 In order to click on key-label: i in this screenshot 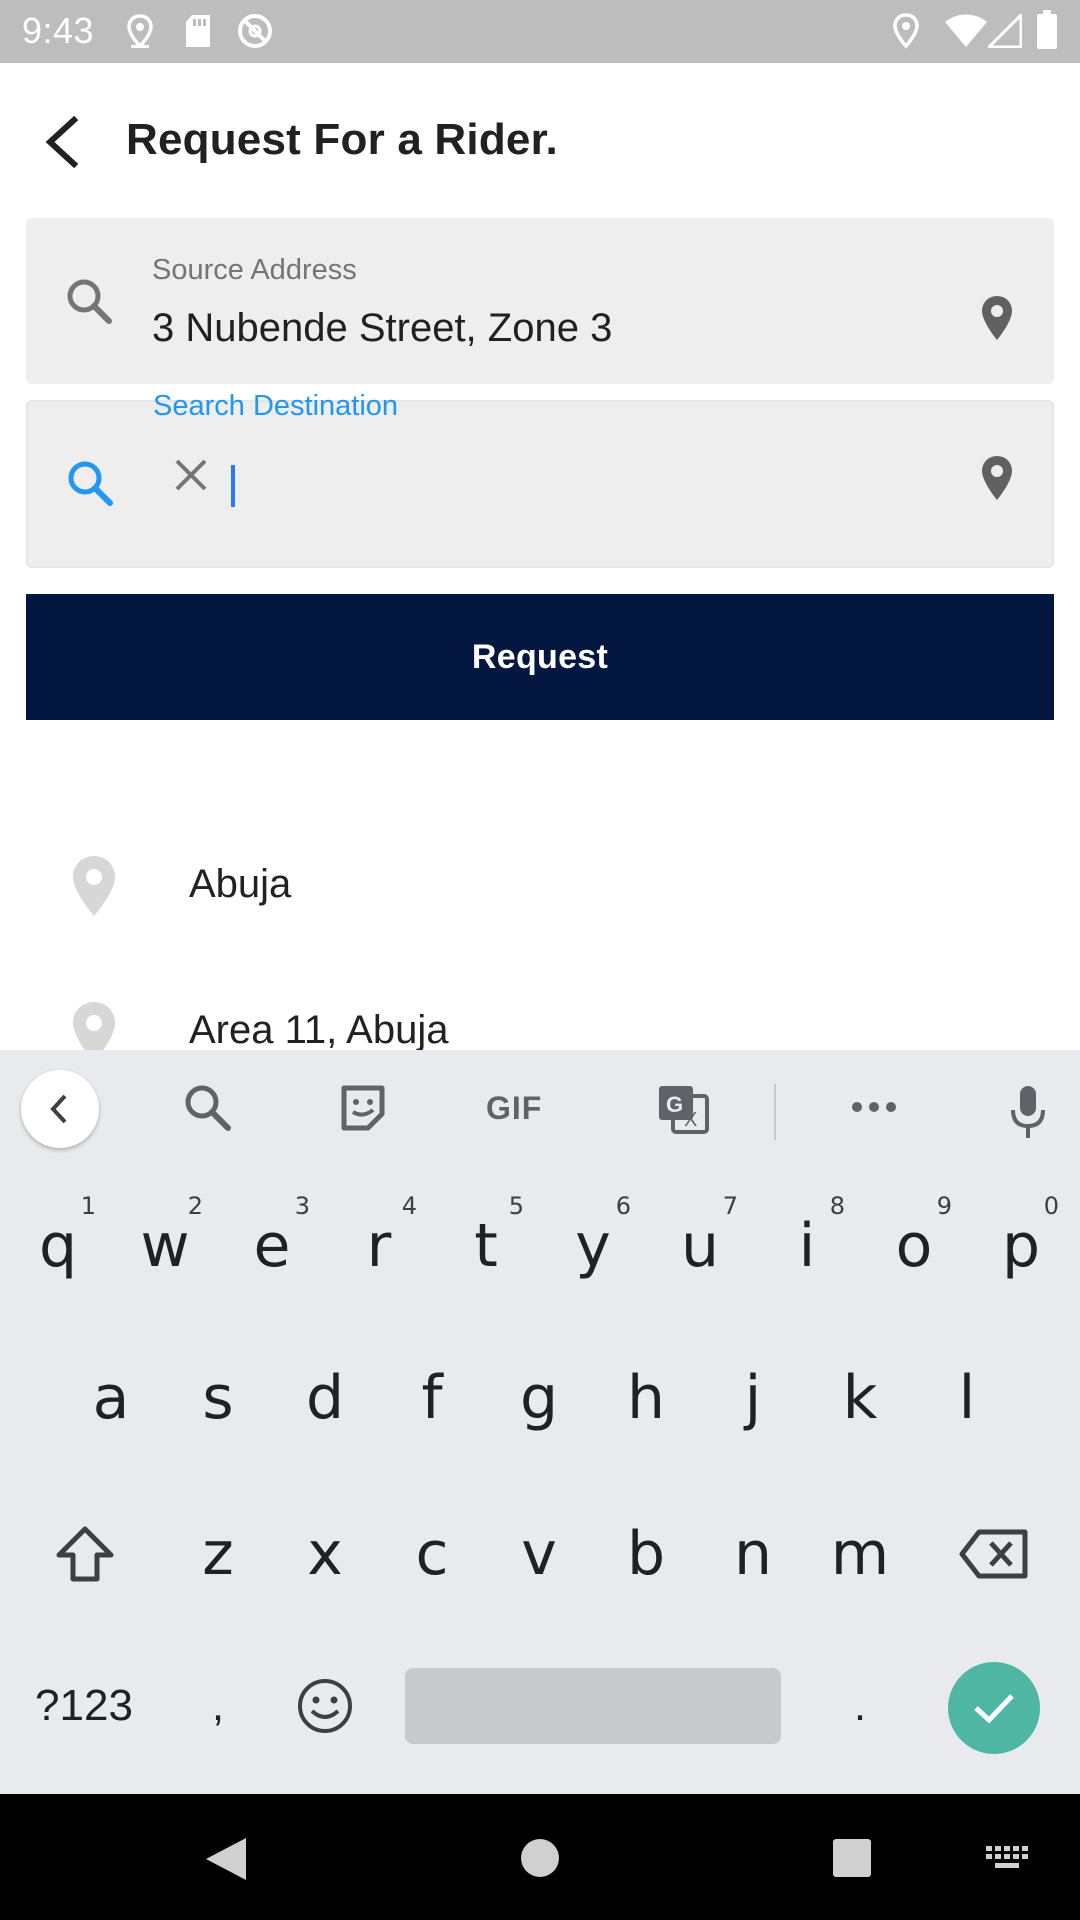, I will do `click(807, 1246)`.